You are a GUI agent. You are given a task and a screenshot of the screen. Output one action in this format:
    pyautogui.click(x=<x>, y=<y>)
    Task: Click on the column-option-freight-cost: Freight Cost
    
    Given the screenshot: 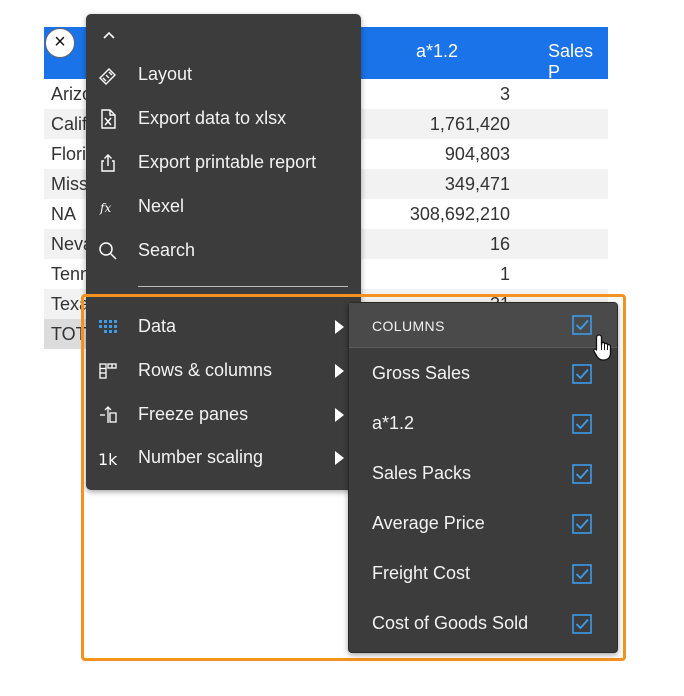 What is the action you would take?
    pyautogui.click(x=483, y=574)
    